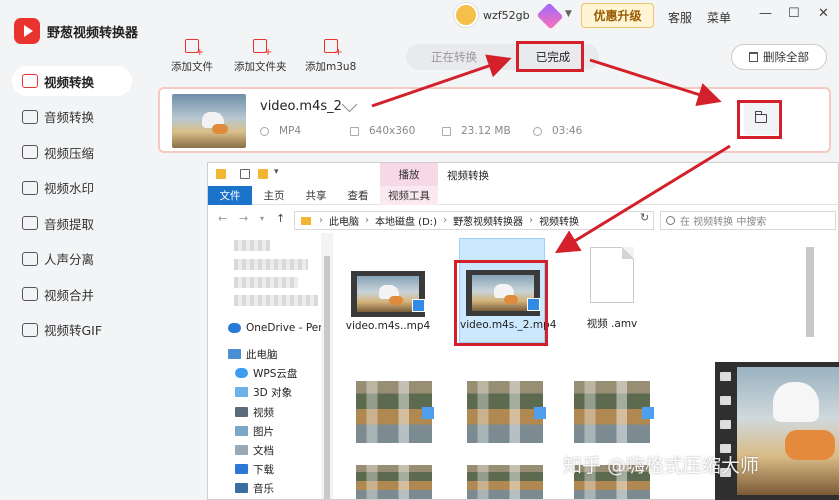 This screenshot has width=839, height=500. Describe the element at coordinates (72, 223) in the screenshot. I see `sidebar-item-audio-extract: 音频提取` at that location.